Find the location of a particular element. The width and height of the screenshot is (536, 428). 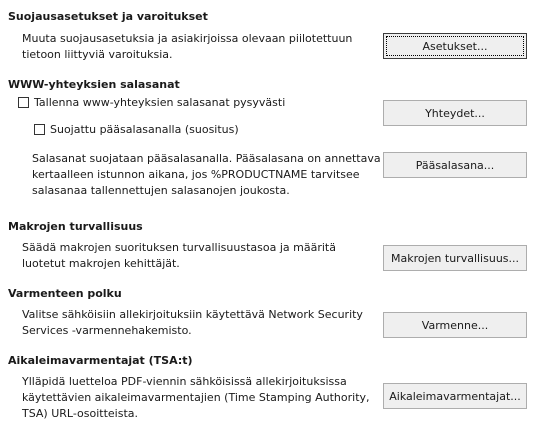

macro-security-description-line-2: luotetut makrojen kehittäjät. is located at coordinates (101, 263).